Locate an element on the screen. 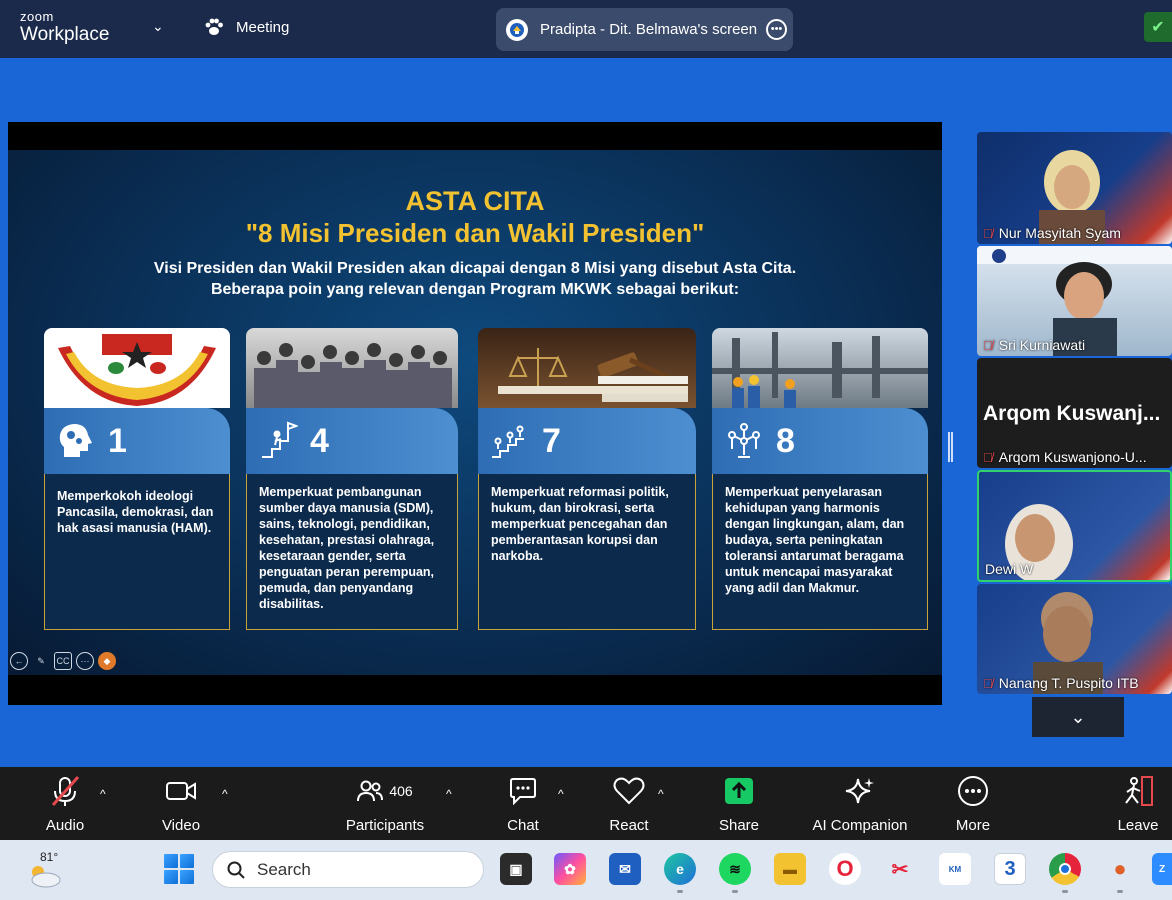  participants-icon-wrap: 406 is located at coordinates (385, 791).